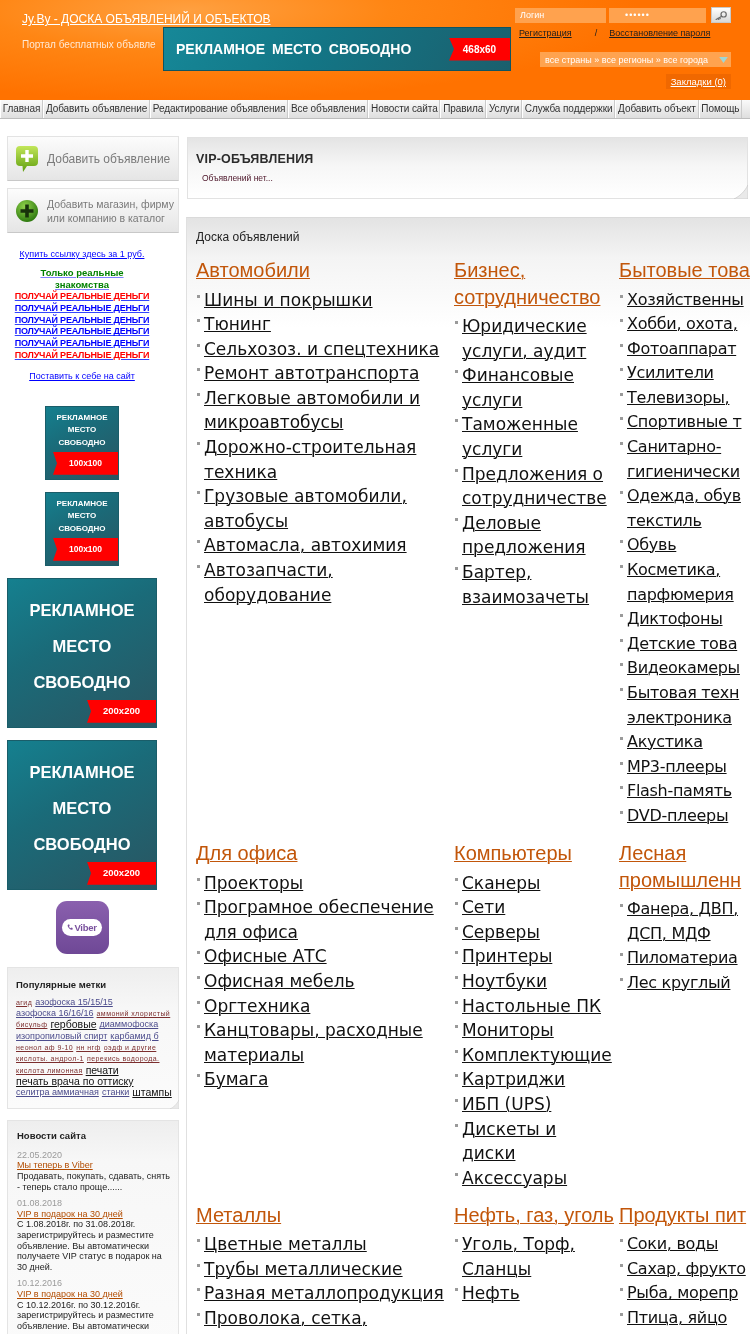 The height and width of the screenshot is (1334, 750). I want to click on tag-link: селитра аммиачная, so click(57, 1093).